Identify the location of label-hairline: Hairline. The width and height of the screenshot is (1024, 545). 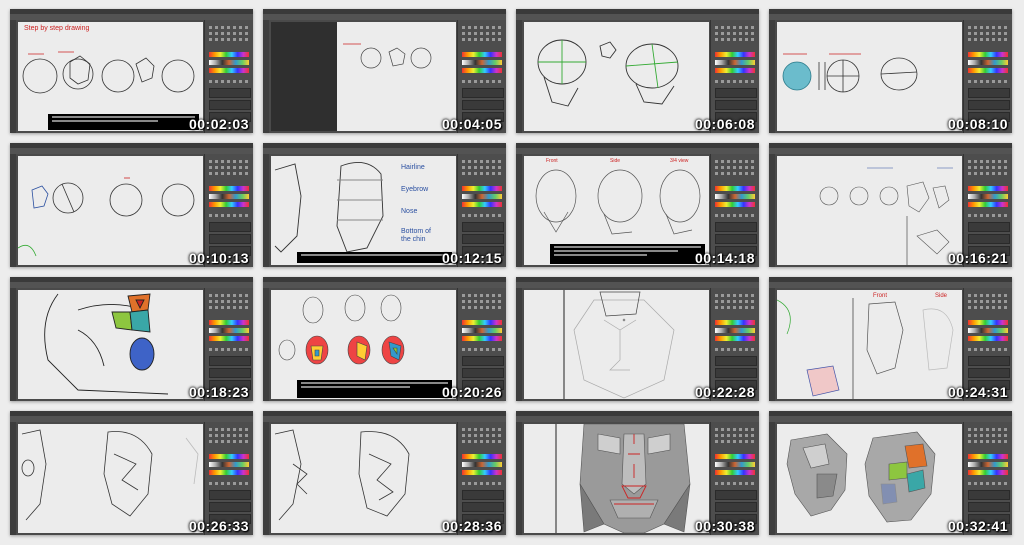
(413, 167).